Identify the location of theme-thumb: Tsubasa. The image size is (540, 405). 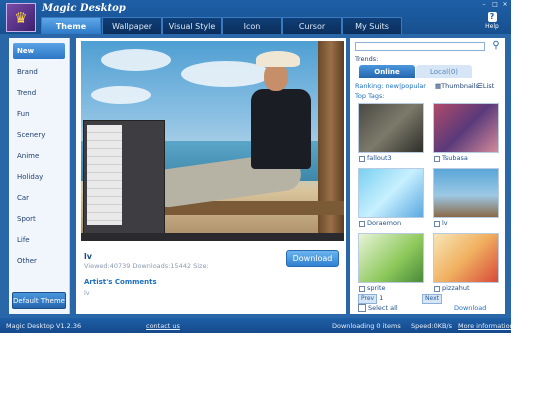
(466, 134).